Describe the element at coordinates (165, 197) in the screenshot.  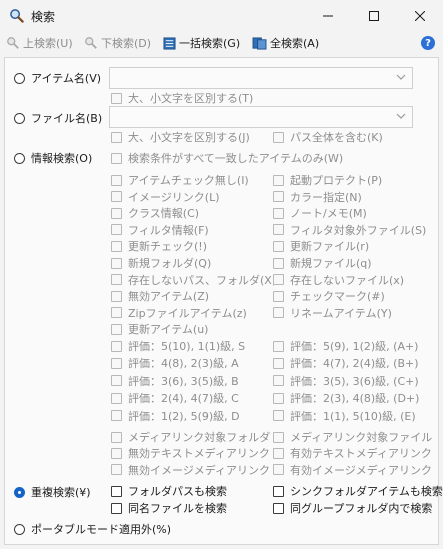
I see `info-left-item-checkbox: イメージリンク(L)` at that location.